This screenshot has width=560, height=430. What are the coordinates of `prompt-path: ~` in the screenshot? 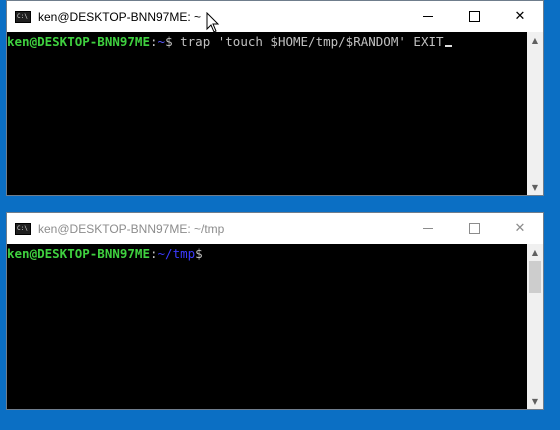 It's located at (161, 41).